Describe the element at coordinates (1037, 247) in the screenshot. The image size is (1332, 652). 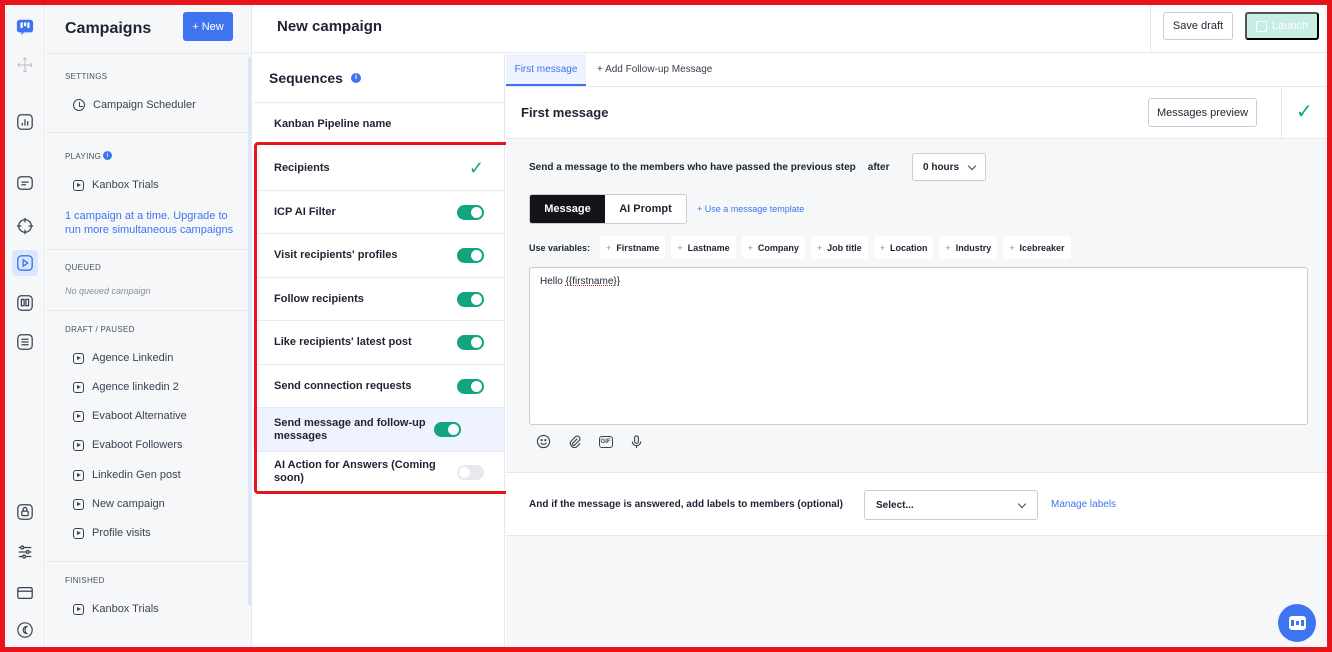
I see `variable-chip: + Icebreaker` at that location.